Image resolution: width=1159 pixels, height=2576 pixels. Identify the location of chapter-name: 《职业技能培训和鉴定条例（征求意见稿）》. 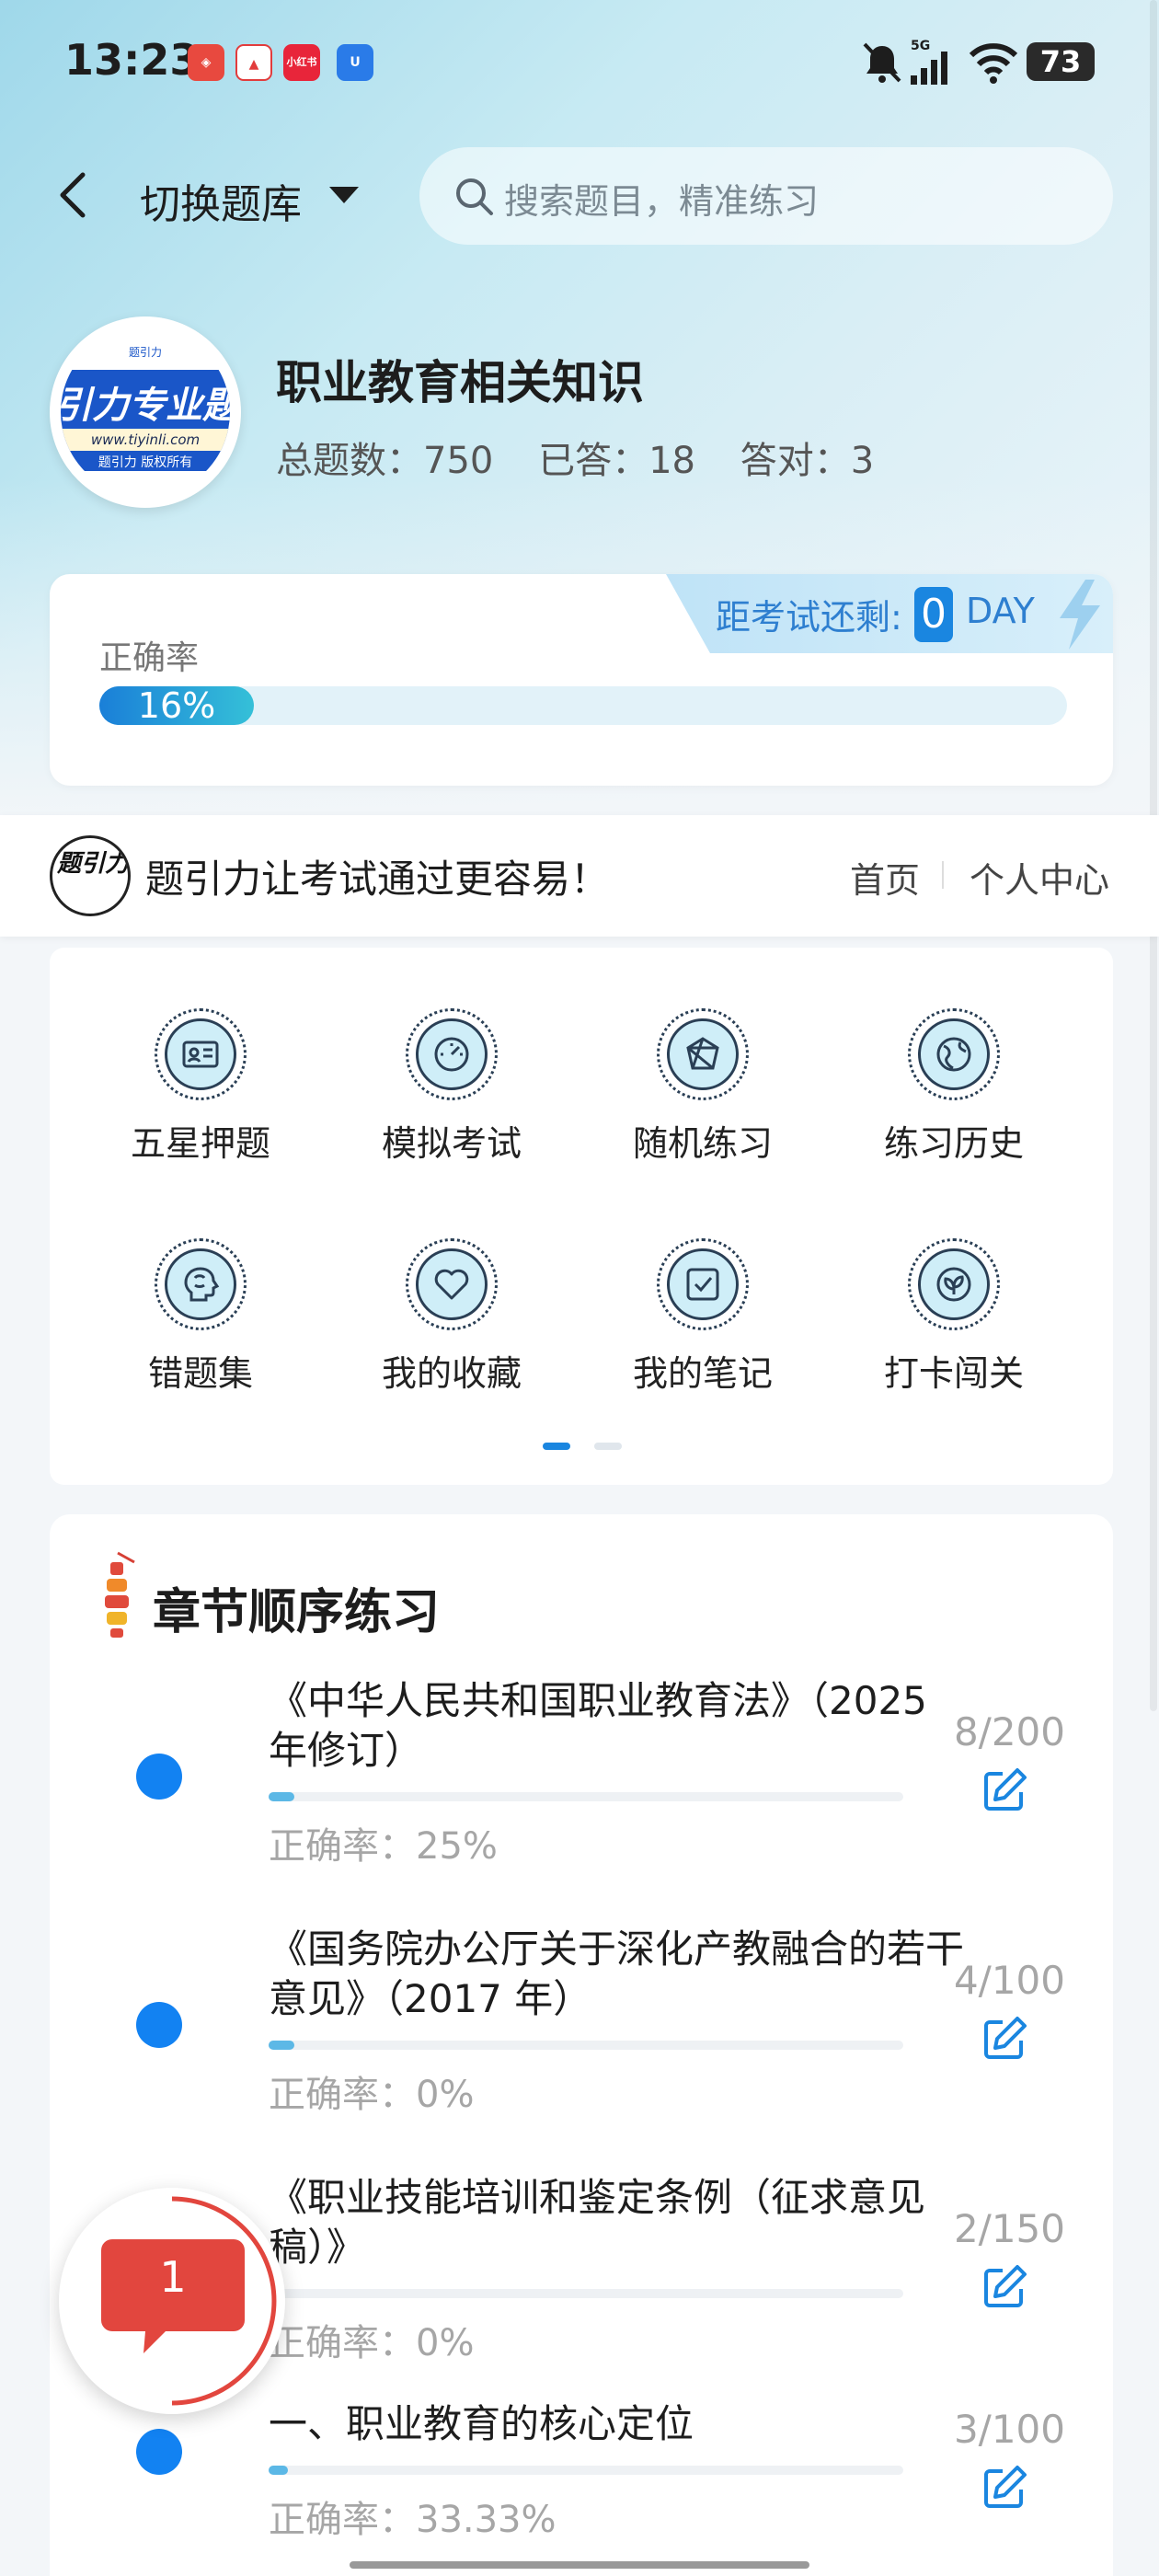
(597, 2222).